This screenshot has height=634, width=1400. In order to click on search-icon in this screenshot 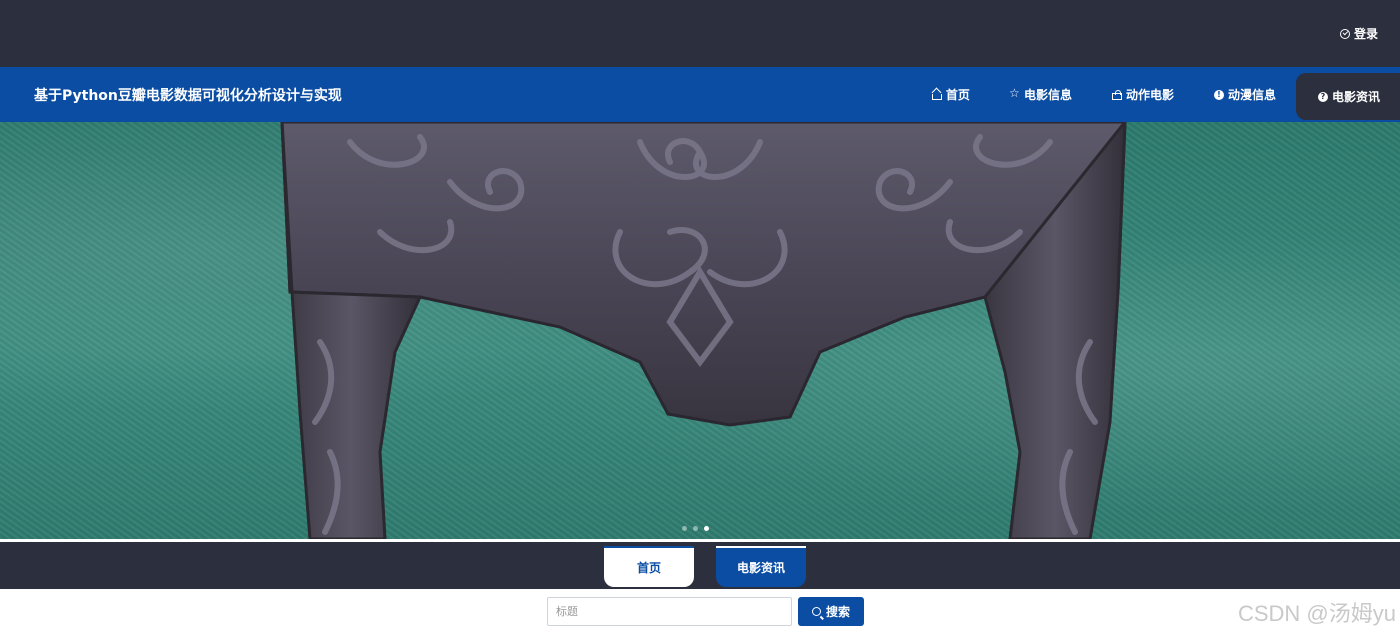, I will do `click(816, 611)`.